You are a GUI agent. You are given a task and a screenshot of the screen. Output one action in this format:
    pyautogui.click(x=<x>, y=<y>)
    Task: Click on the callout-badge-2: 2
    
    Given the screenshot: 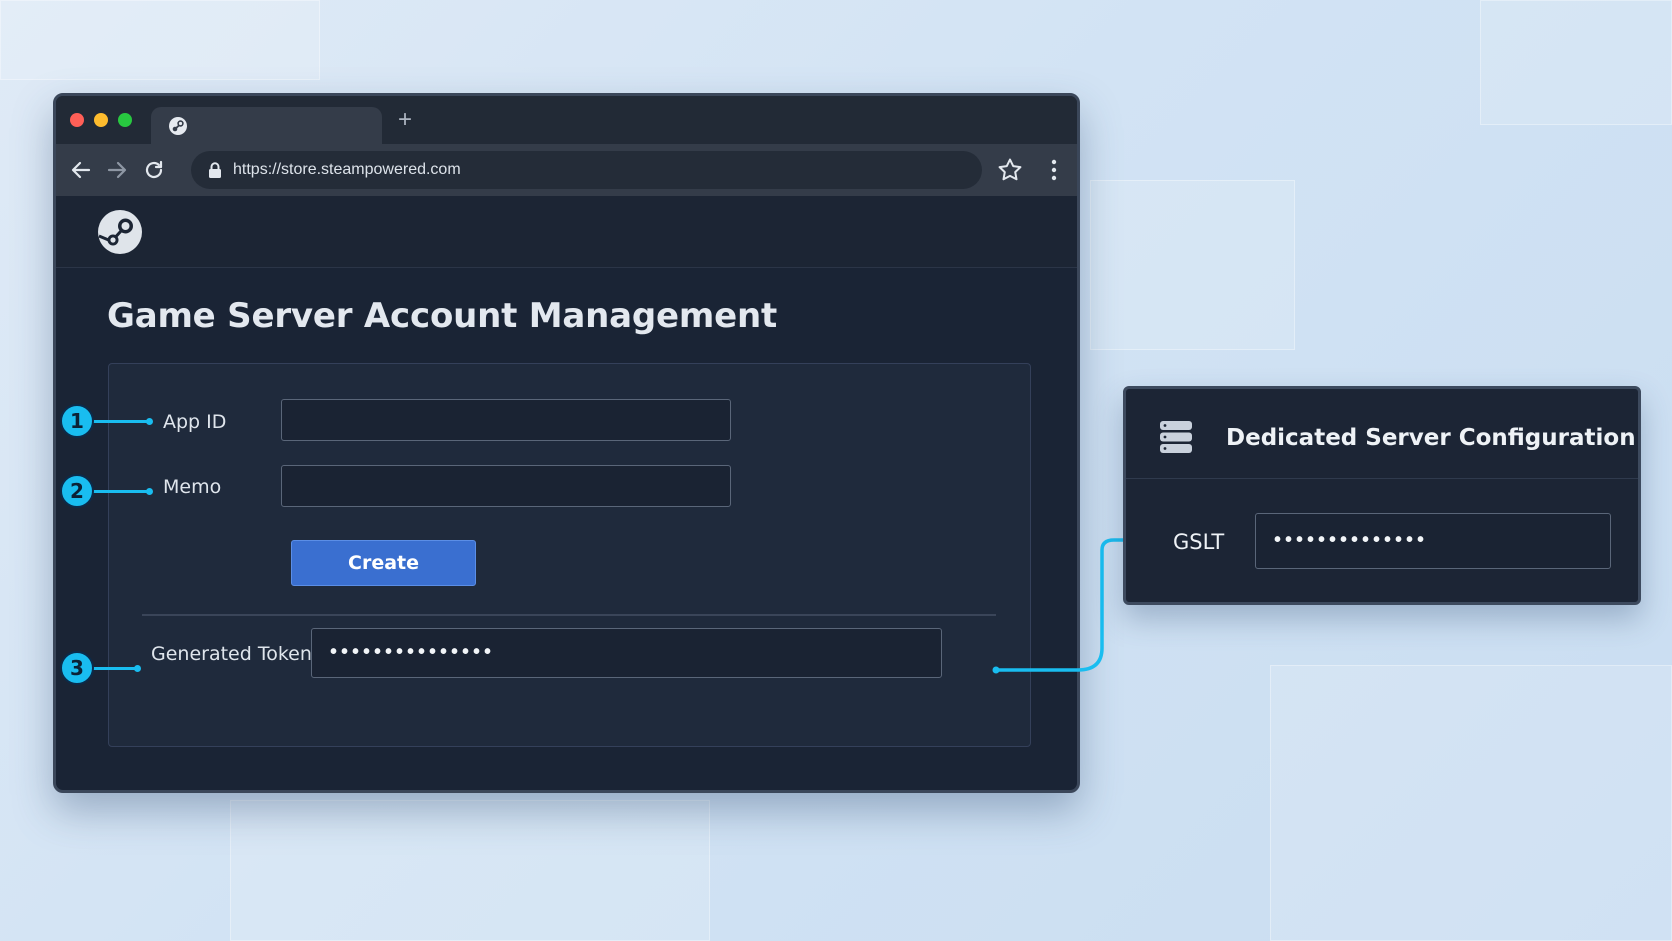 What is the action you would take?
    pyautogui.click(x=77, y=491)
    